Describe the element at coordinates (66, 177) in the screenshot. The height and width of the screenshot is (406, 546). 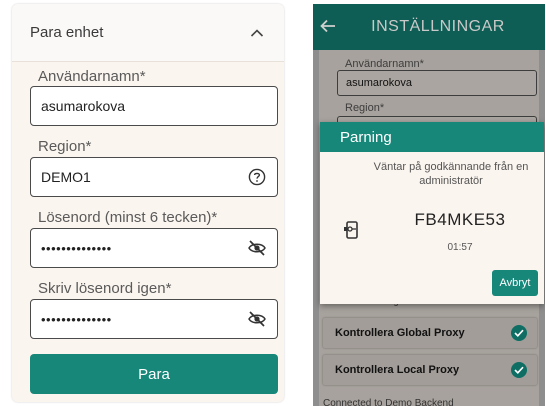
I see `region-value: DEMO1` at that location.